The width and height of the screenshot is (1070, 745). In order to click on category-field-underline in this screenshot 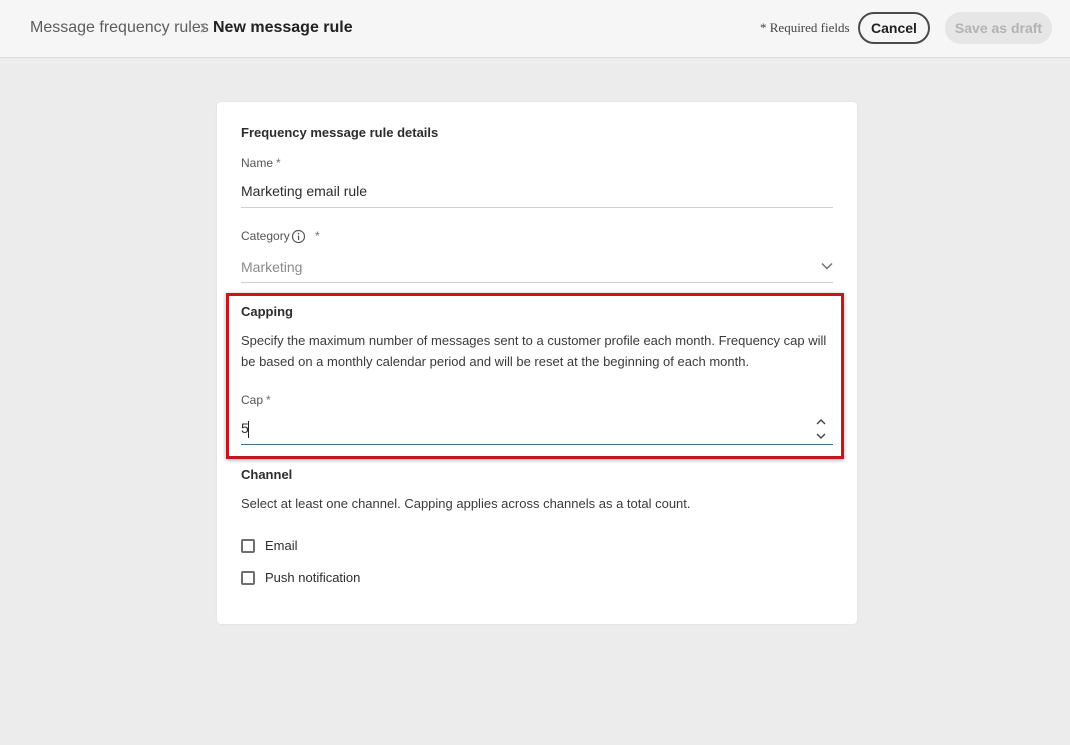, I will do `click(537, 282)`.